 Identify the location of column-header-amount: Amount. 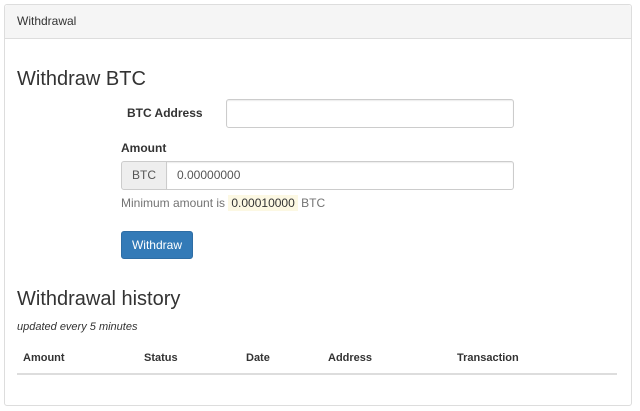
(77, 359).